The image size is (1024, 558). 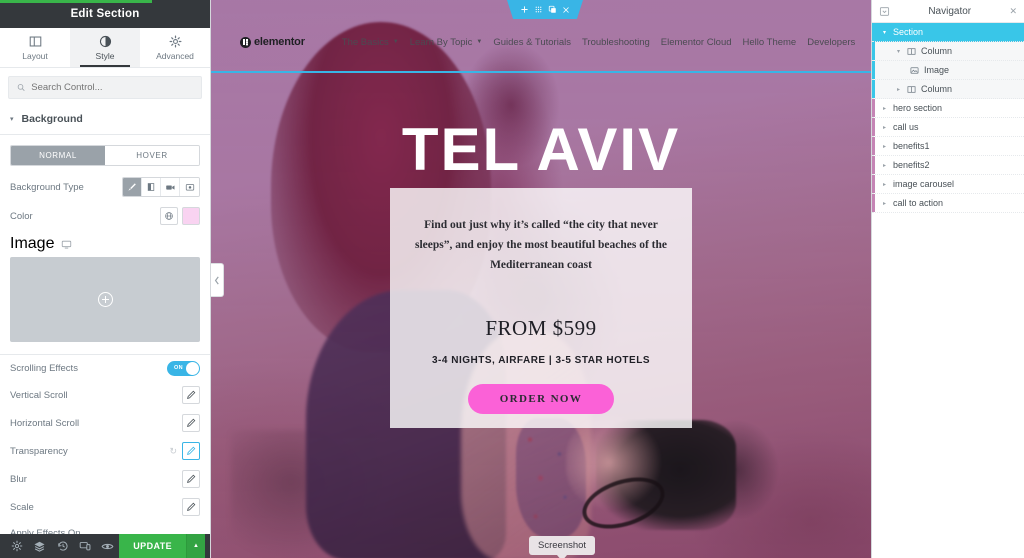 I want to click on nav-item-label: image carousel, so click(x=924, y=184).